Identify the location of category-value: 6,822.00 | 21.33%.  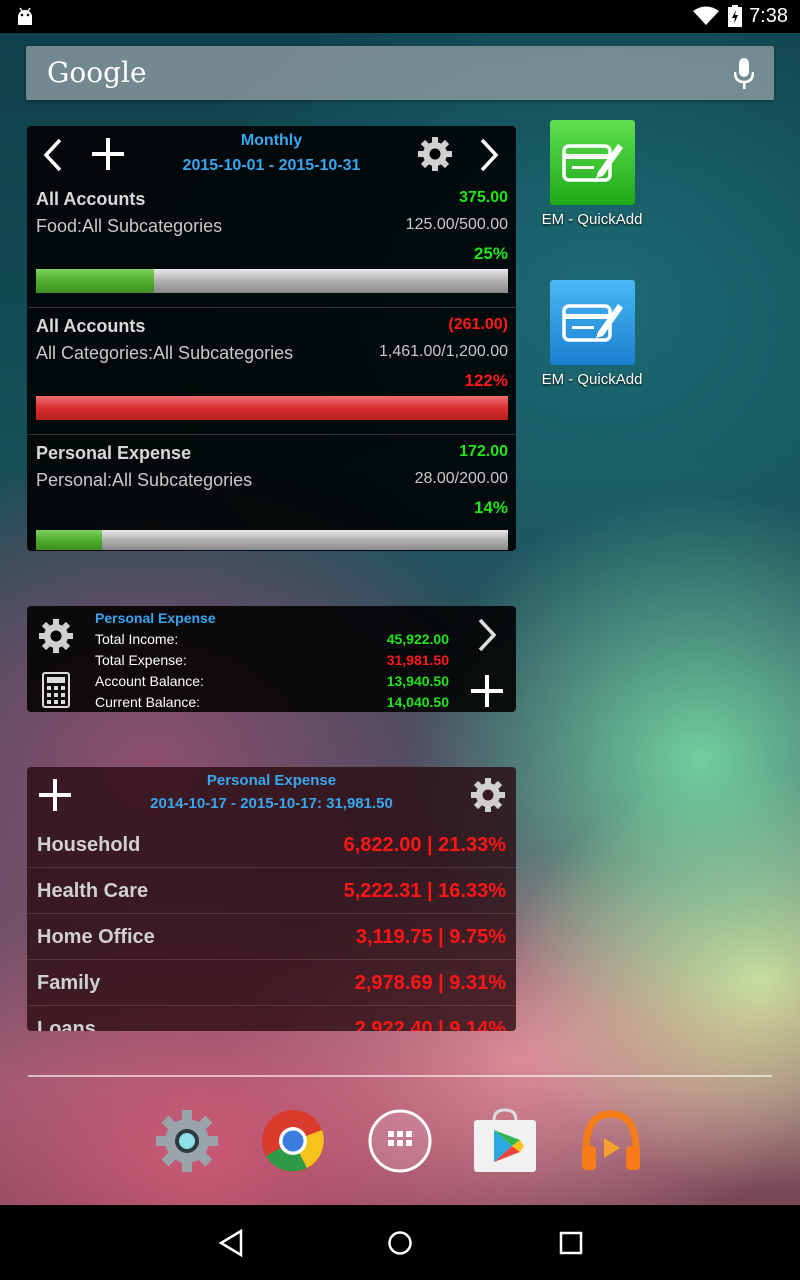
(424, 845).